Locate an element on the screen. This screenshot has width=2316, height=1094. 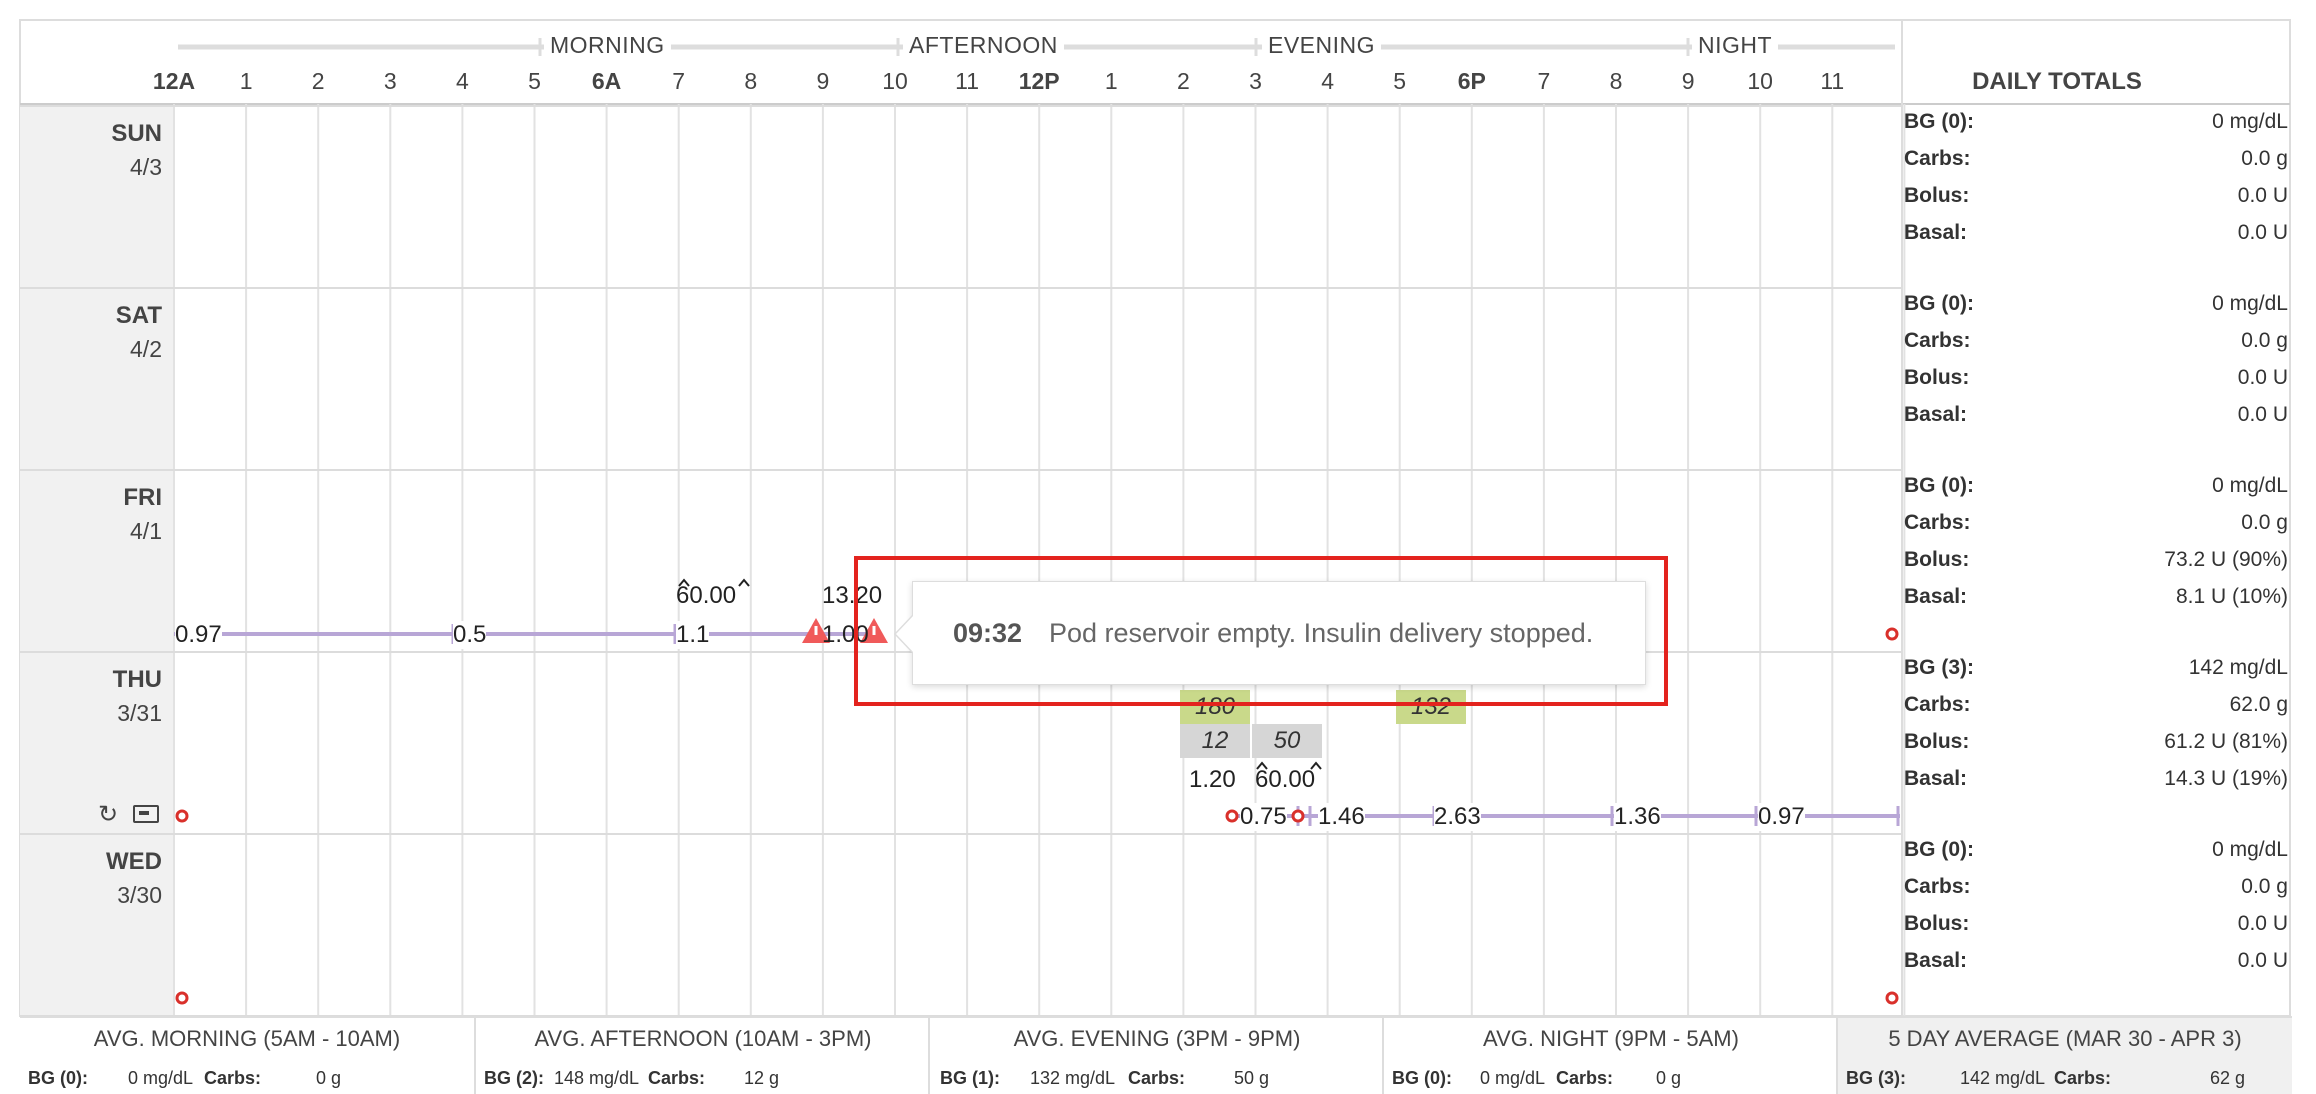
day-date: 3/30 is located at coordinates (139, 895).